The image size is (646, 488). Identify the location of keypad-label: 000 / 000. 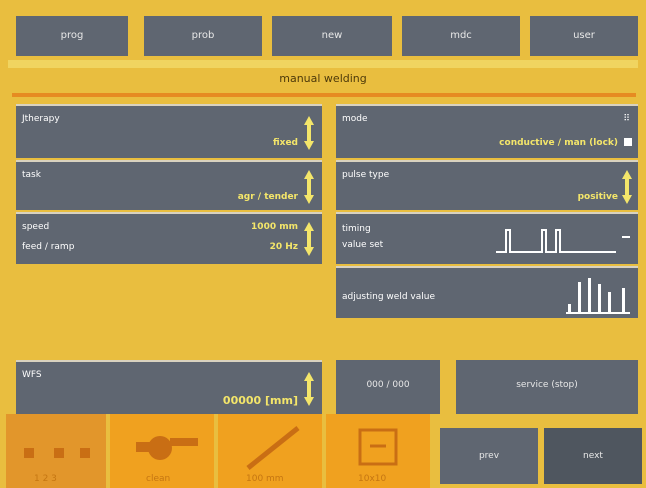
(388, 385).